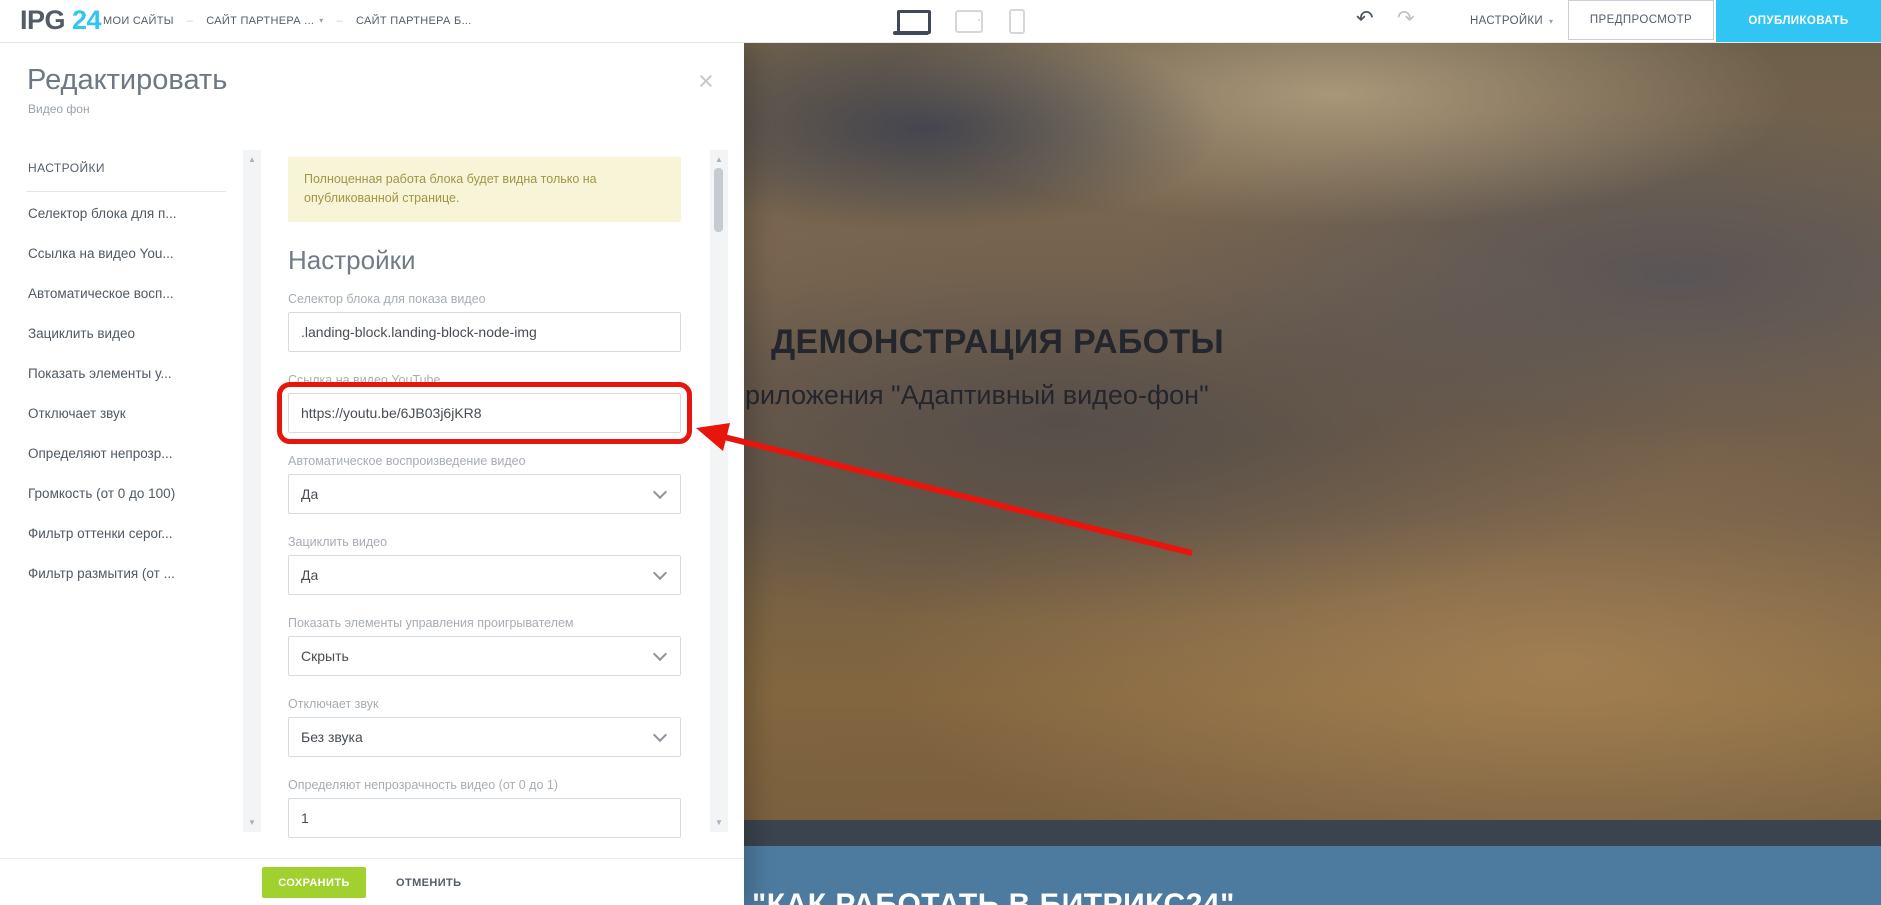 This screenshot has width=1881, height=905. What do you see at coordinates (126, 191) in the screenshot?
I see `nav-divider` at bounding box center [126, 191].